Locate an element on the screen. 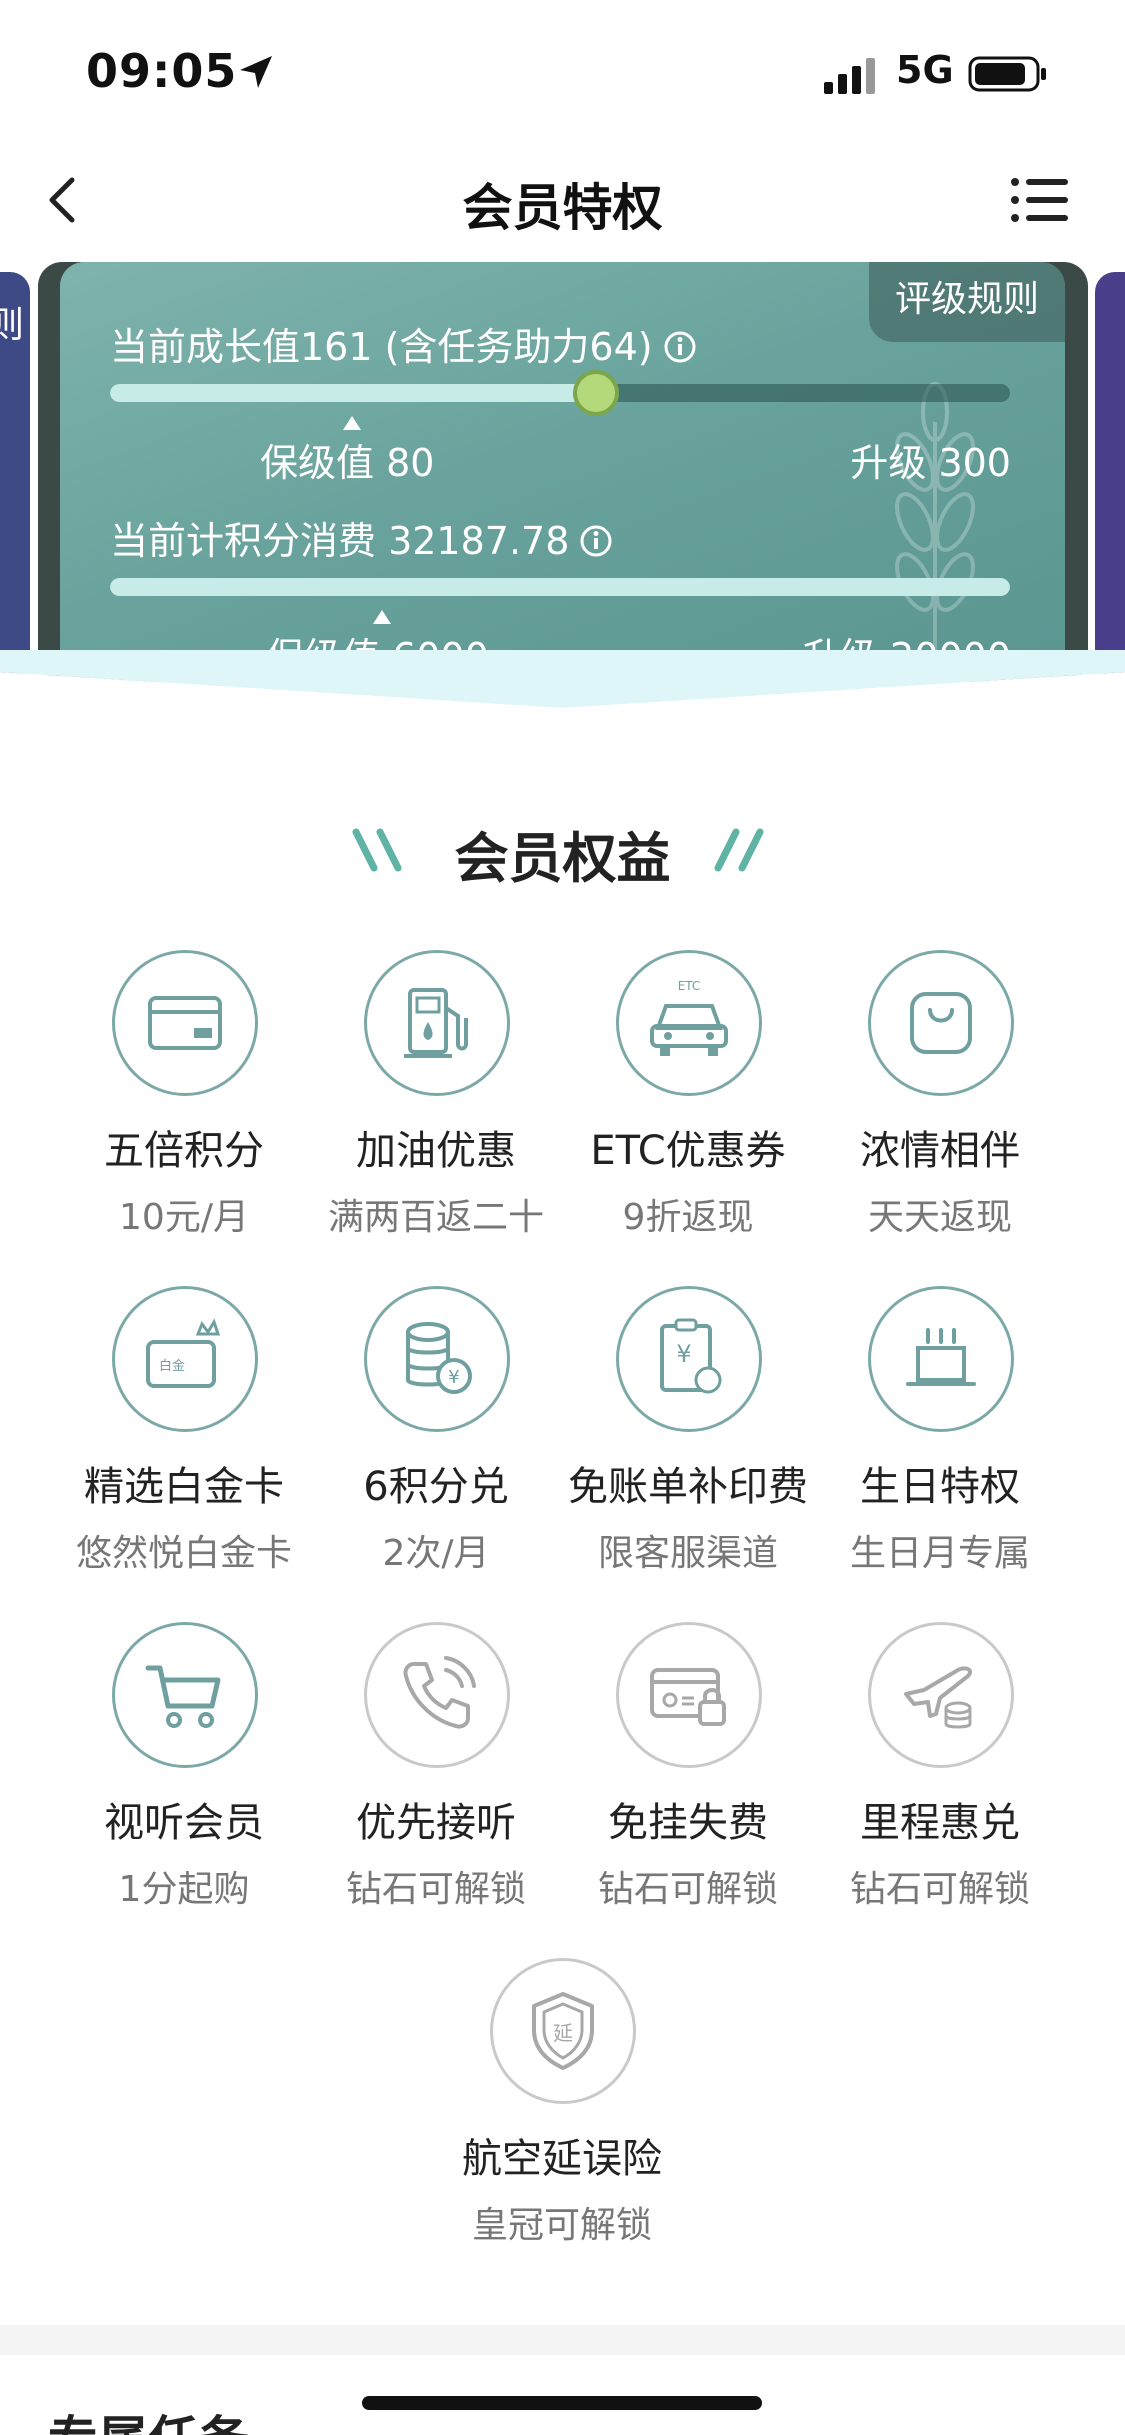 The image size is (1125, 2435). growth-upgrade-label: 升级 300 is located at coordinates (930, 463).